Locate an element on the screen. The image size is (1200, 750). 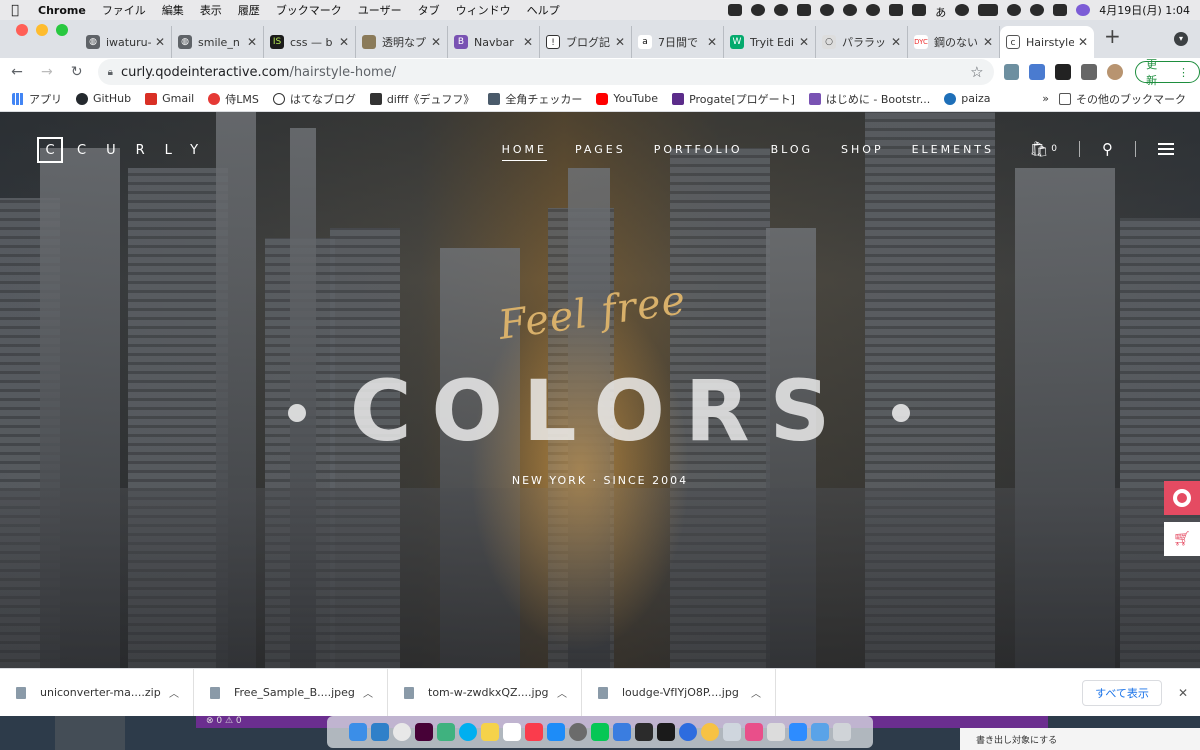
menu-window: ウィンドウ is located at coordinates (483, 10).